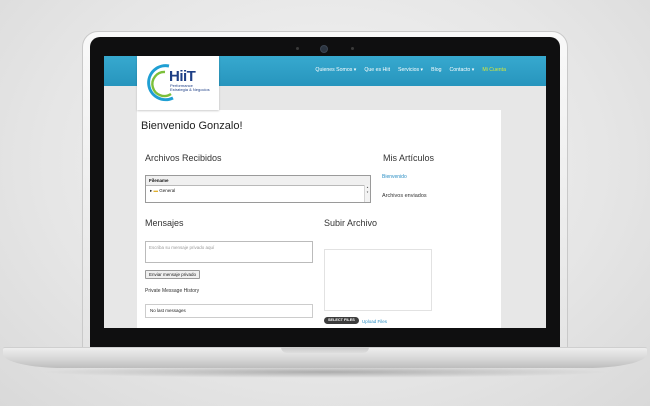 The height and width of the screenshot is (406, 650). Describe the element at coordinates (325, 350) in the screenshot. I see `laptop-notch` at that location.